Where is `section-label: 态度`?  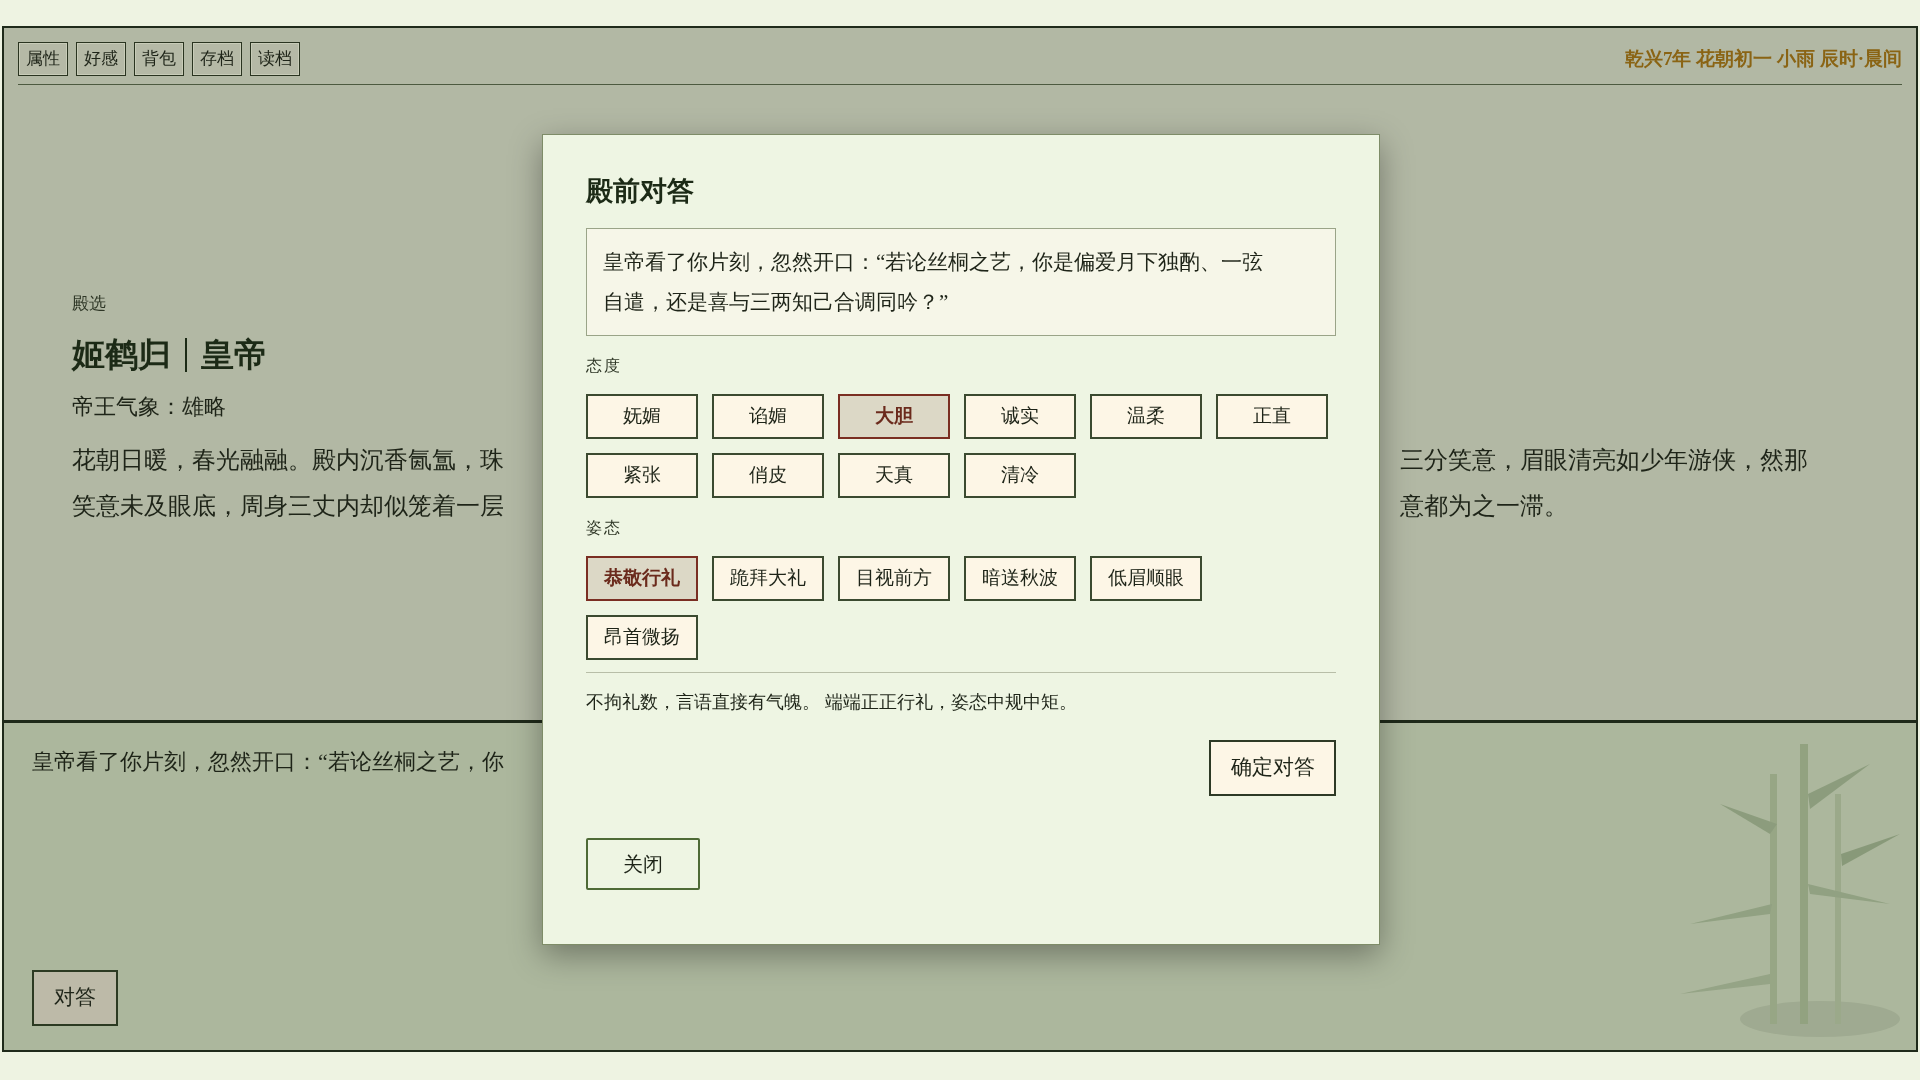 section-label: 态度 is located at coordinates (604, 365).